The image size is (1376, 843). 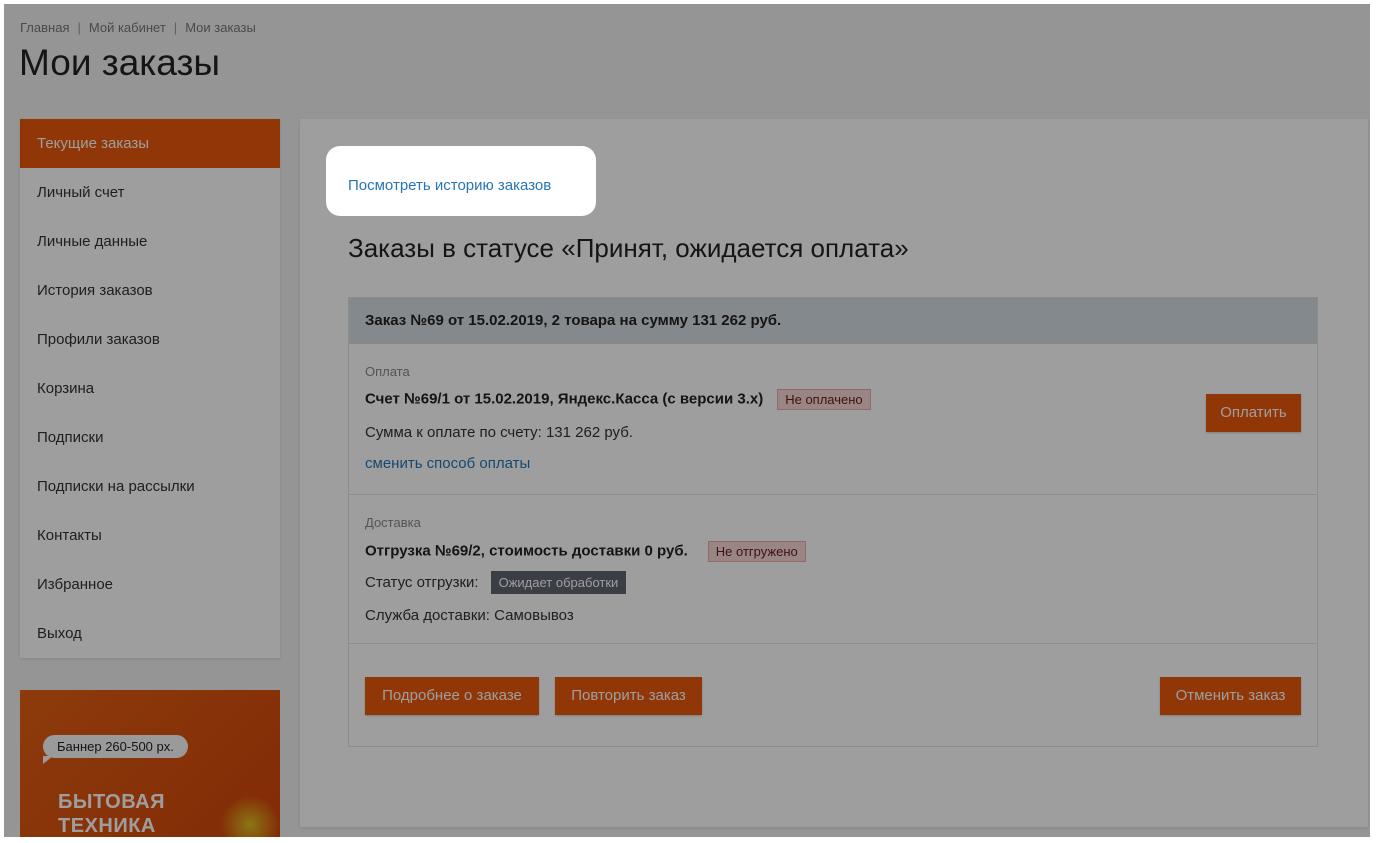 What do you see at coordinates (824, 399) in the screenshot?
I see `payment-status-badge: Не оплачено` at bounding box center [824, 399].